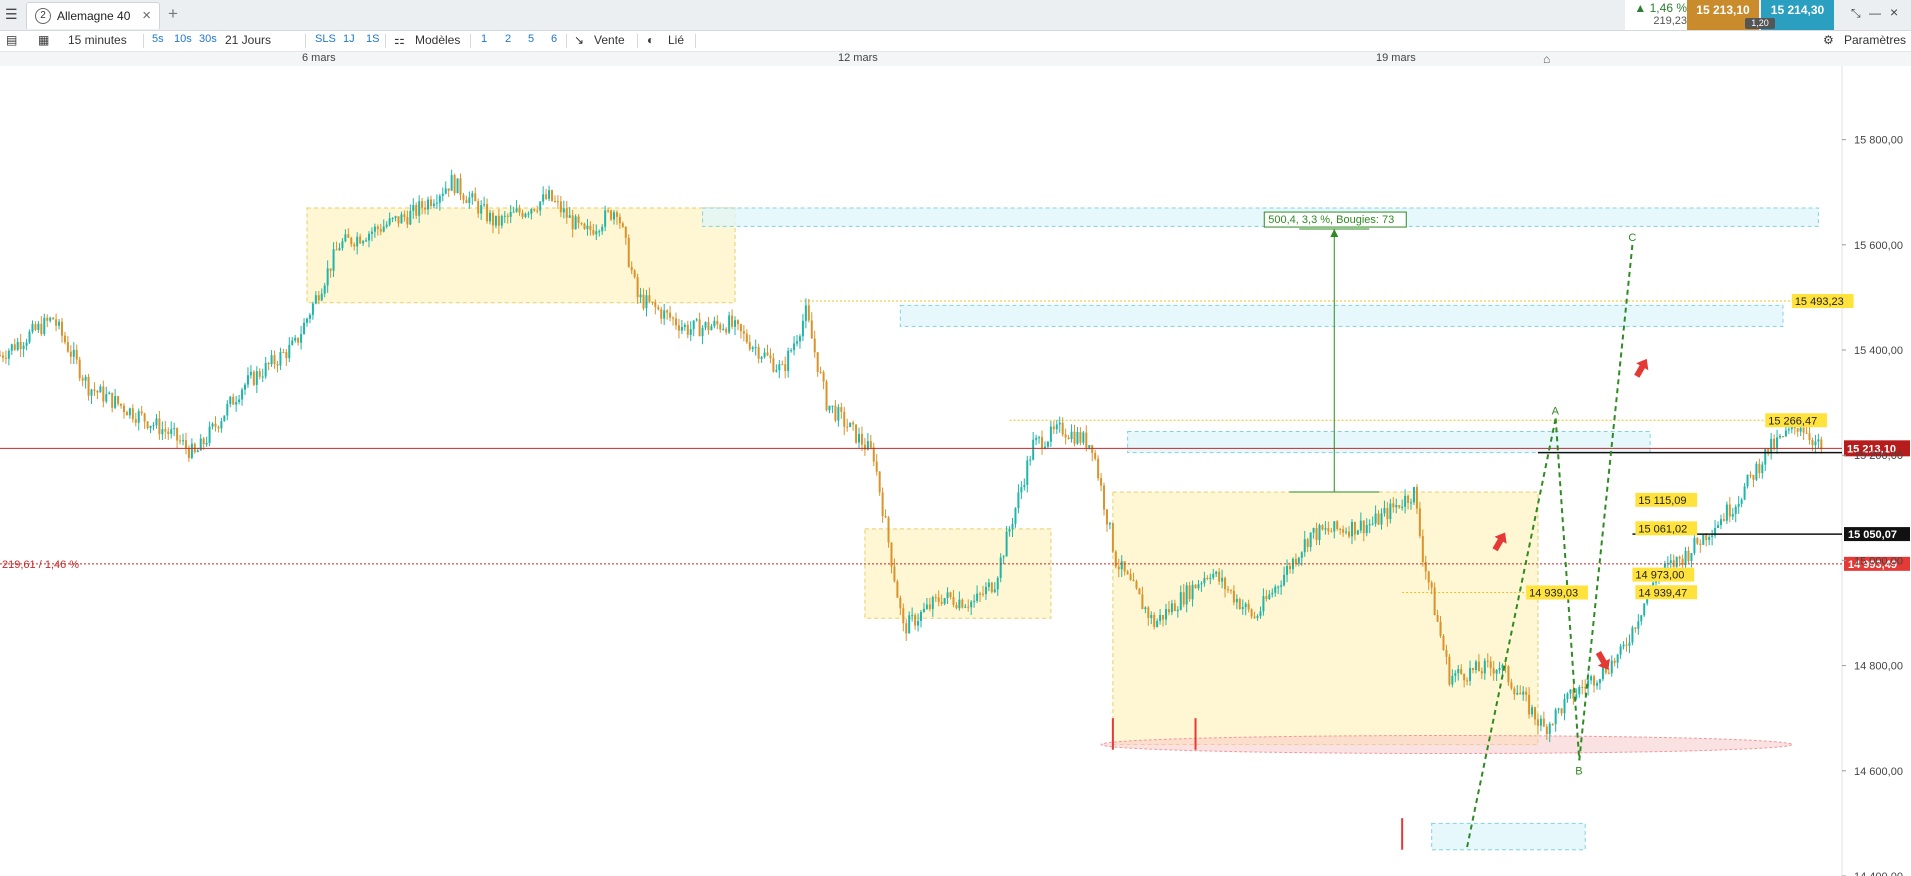 The width and height of the screenshot is (1911, 876). I want to click on period-1j-button: 1J, so click(349, 39).